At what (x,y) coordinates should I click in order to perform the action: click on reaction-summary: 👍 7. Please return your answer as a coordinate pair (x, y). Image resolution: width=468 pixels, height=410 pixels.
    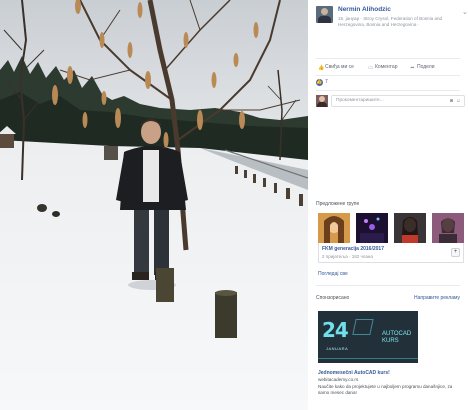
    Looking at the image, I should click on (388, 83).